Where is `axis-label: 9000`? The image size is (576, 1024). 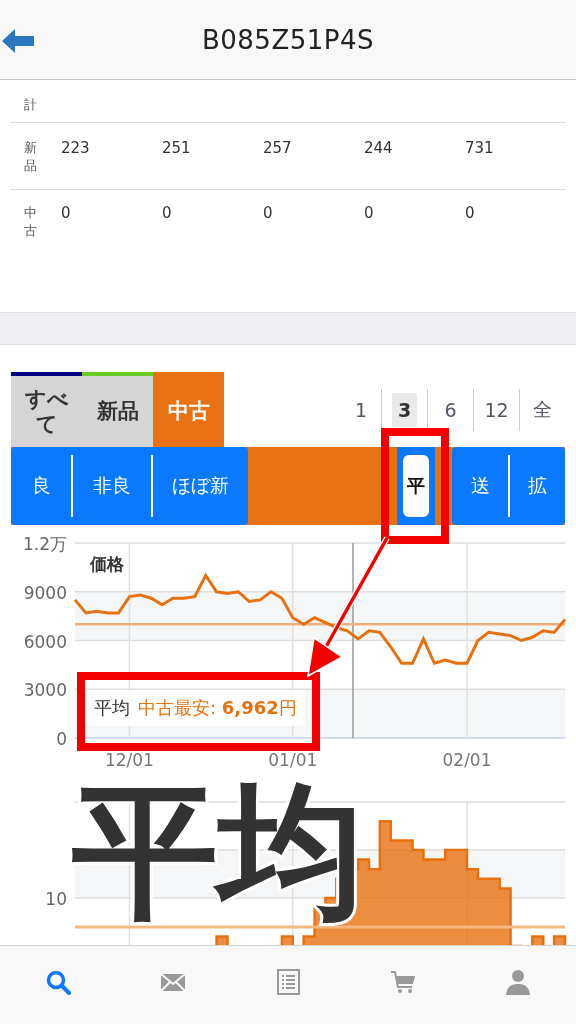 axis-label: 9000 is located at coordinates (45, 592).